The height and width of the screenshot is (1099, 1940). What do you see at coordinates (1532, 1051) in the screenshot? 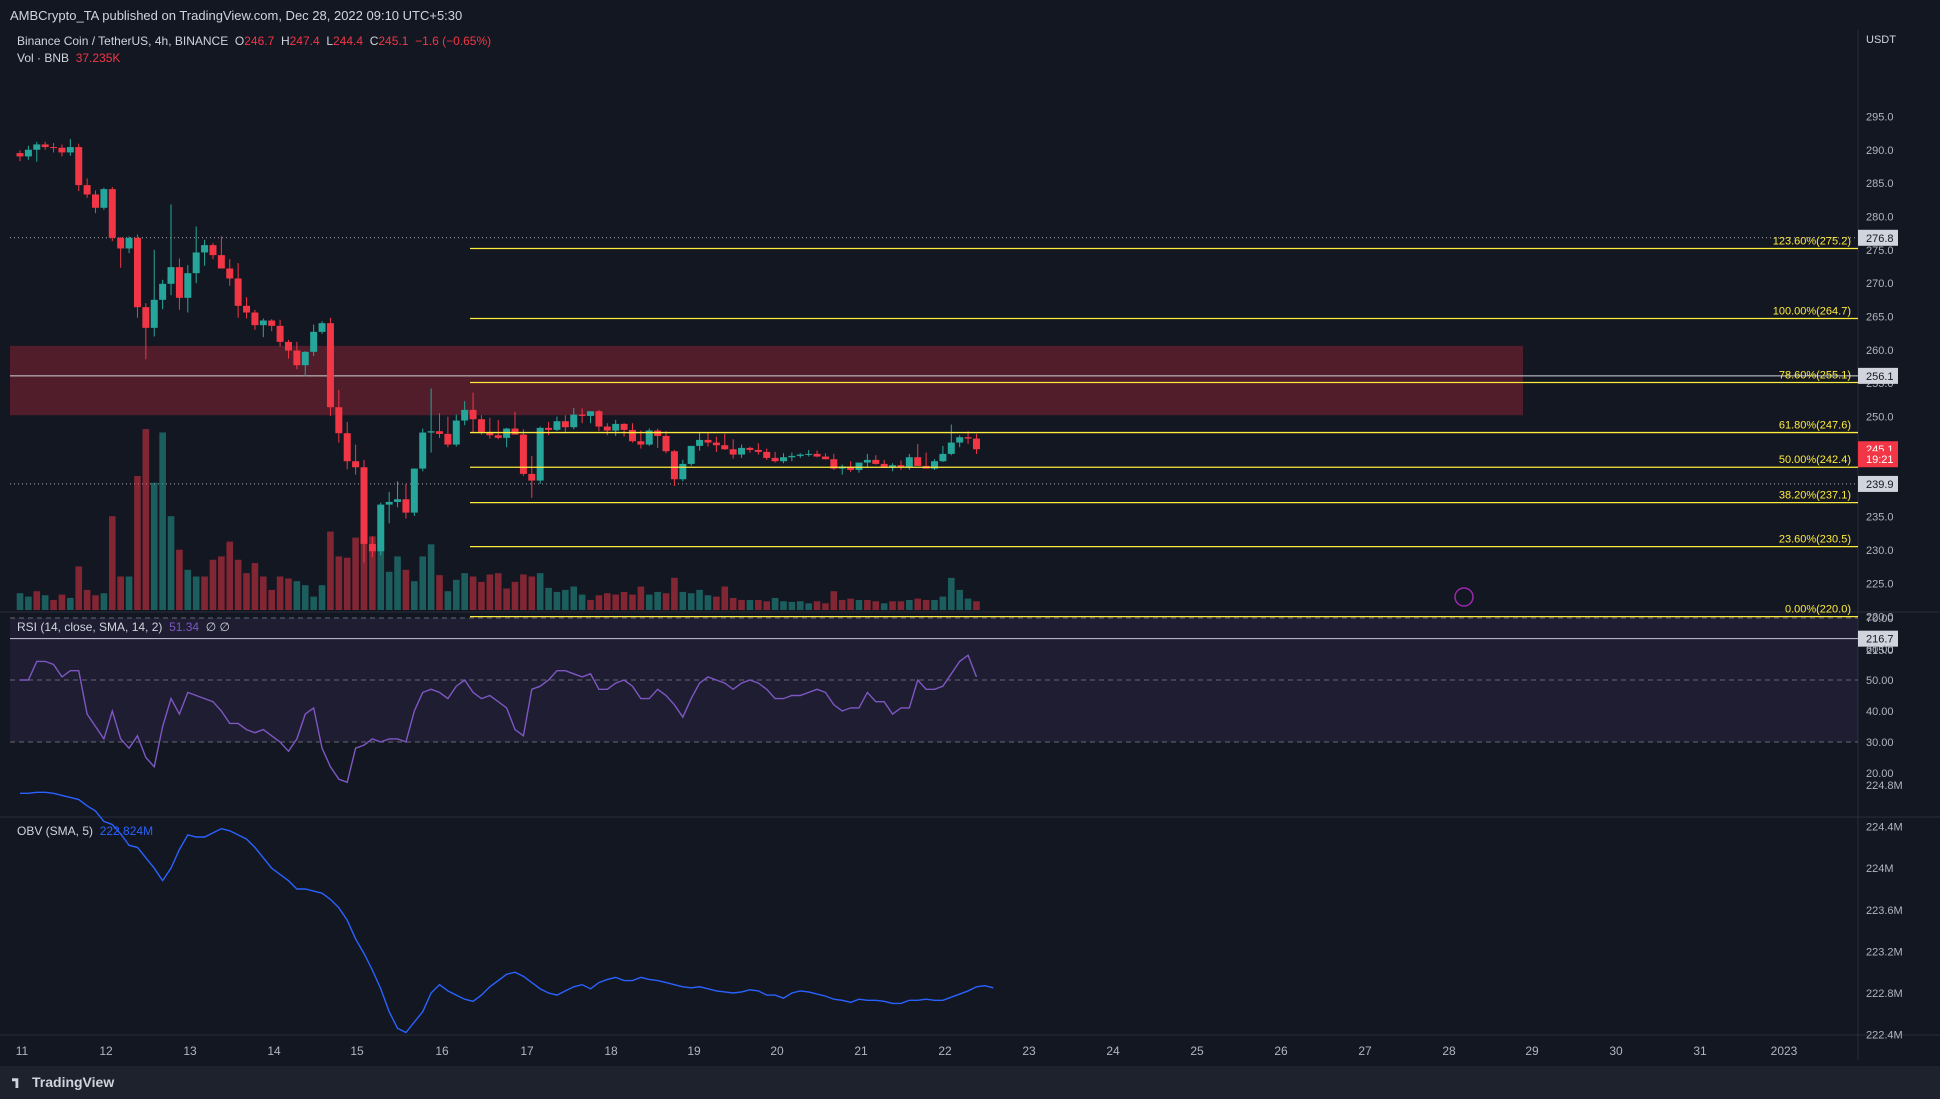
I see `time-axis-label: 29` at bounding box center [1532, 1051].